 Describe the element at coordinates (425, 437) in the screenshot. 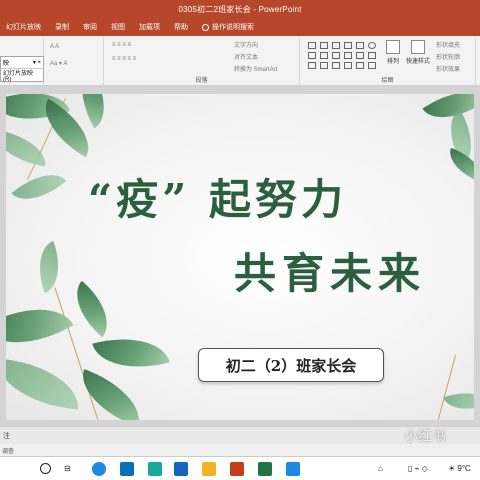

I see `watermark-text: 小红书` at that location.